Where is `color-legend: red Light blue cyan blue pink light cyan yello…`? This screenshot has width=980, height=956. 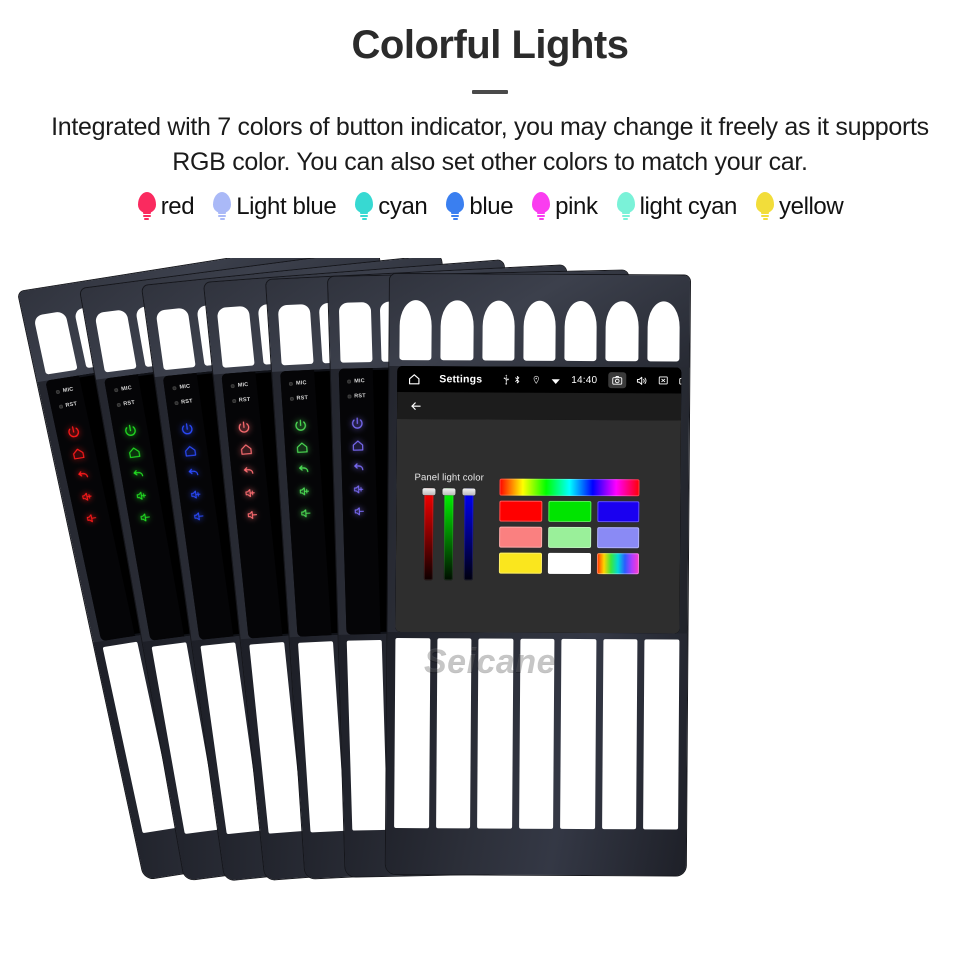 color-legend: red Light blue cyan blue pink light cyan yello… is located at coordinates (490, 207).